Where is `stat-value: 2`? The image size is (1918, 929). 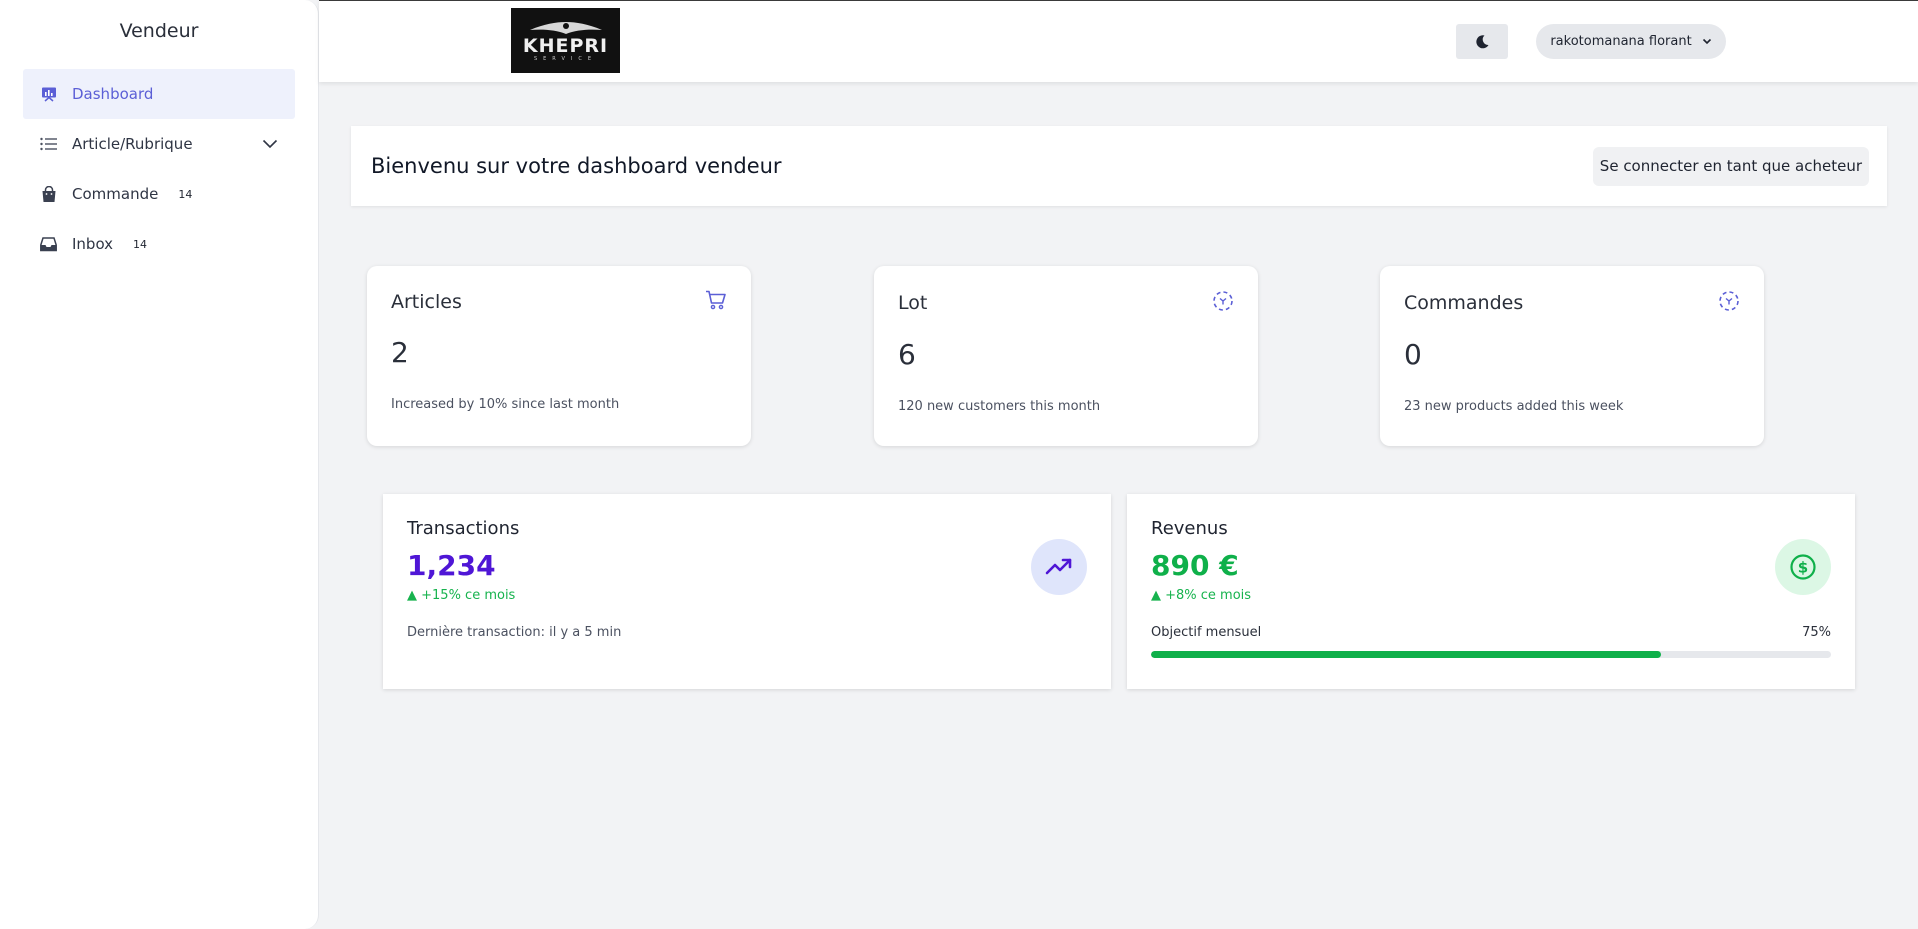
stat-value: 2 is located at coordinates (400, 352).